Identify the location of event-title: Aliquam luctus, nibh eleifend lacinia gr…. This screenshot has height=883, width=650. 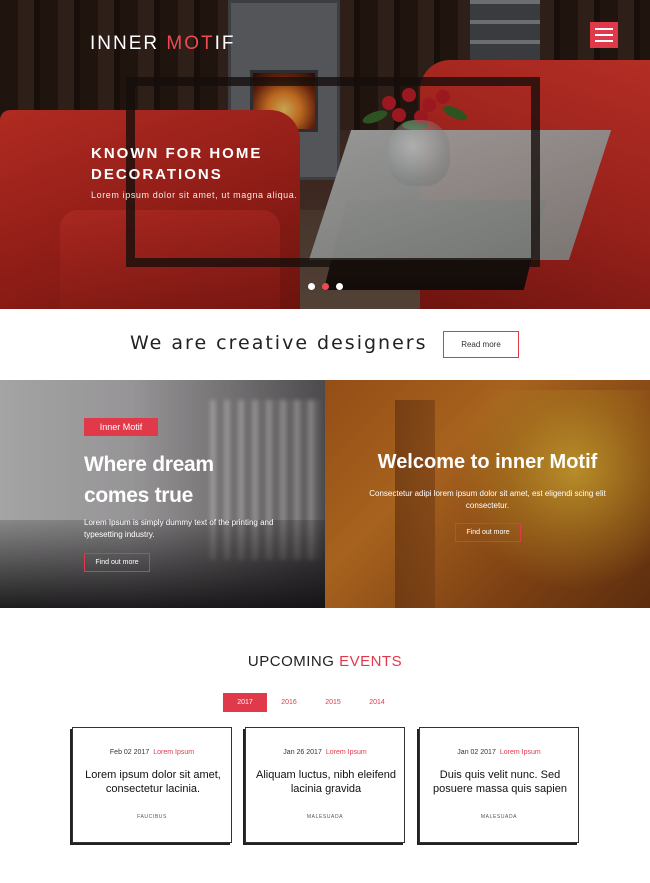
(326, 782).